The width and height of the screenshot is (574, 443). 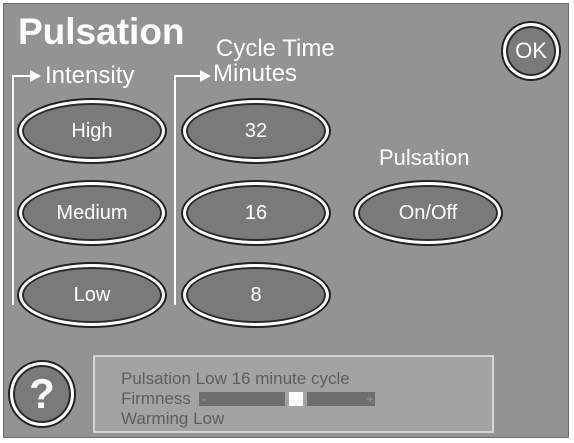 I want to click on cycle-time-bracket, so click(x=188, y=190).